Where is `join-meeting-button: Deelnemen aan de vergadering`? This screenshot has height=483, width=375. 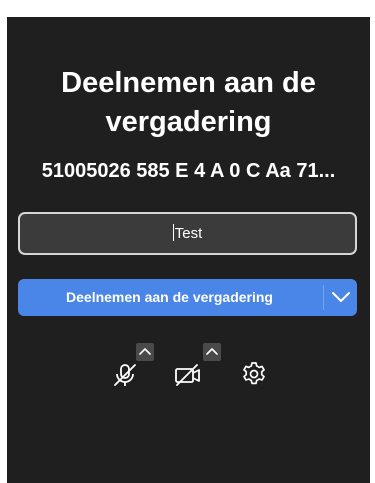 join-meeting-button: Deelnemen aan de vergadering is located at coordinates (187, 297).